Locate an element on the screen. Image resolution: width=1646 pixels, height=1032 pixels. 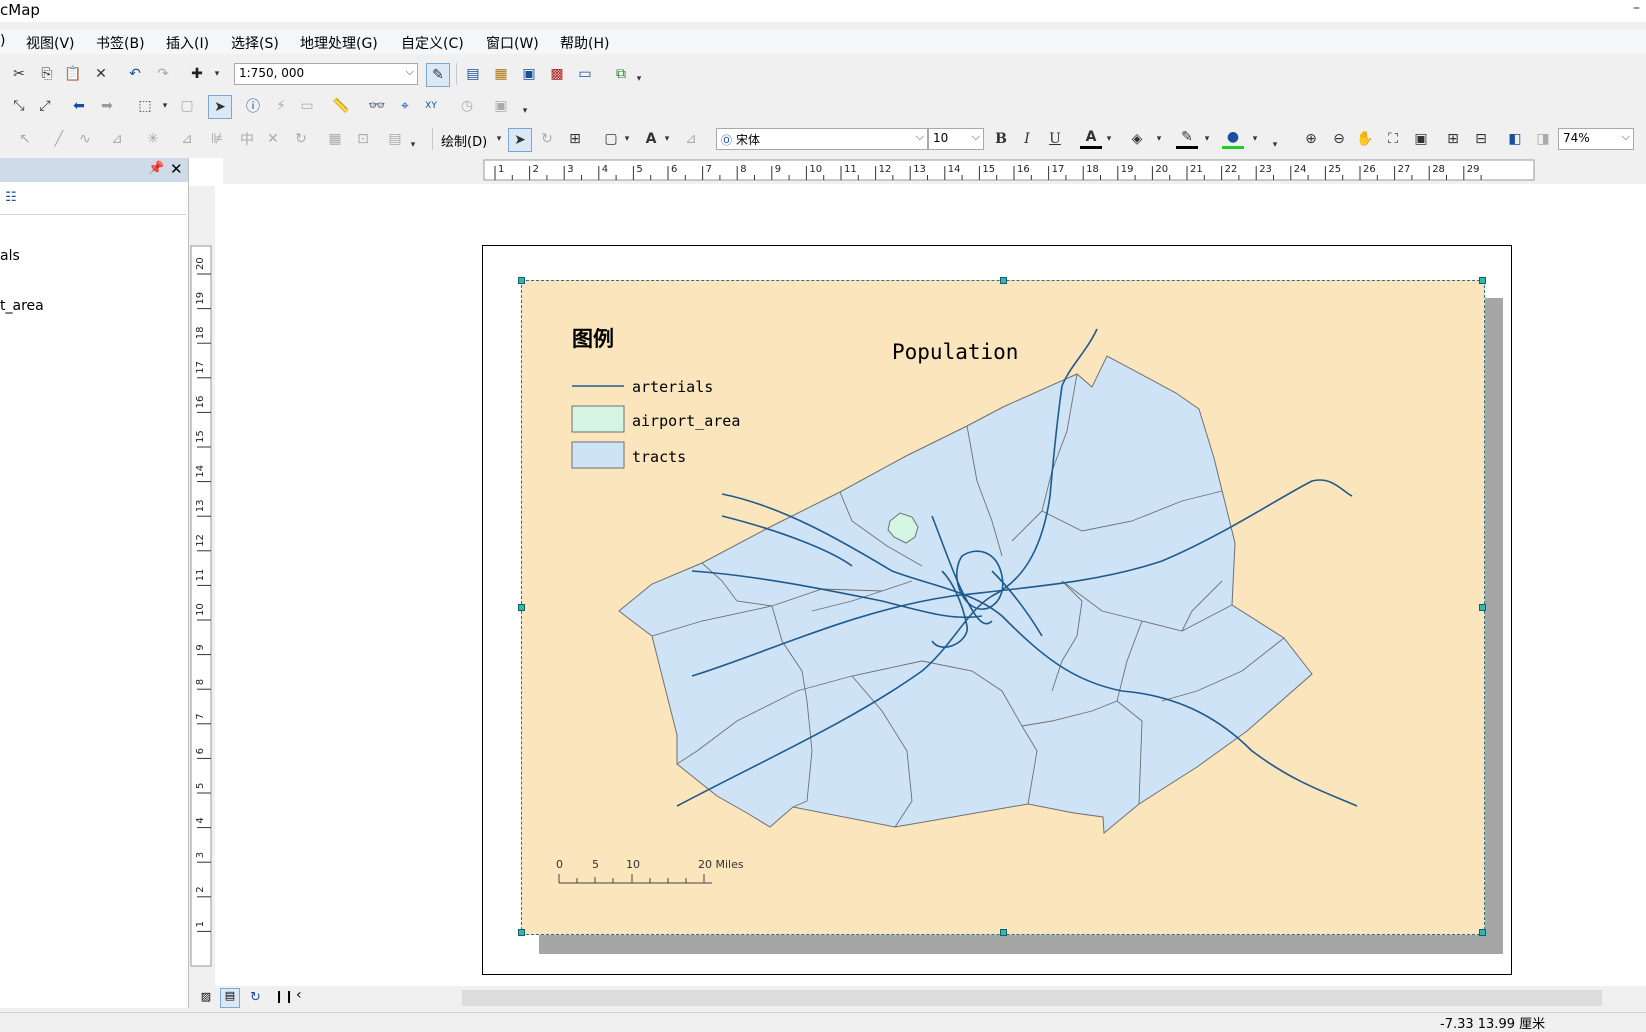
select-features-icon: ⬚ is located at coordinates (145, 106).